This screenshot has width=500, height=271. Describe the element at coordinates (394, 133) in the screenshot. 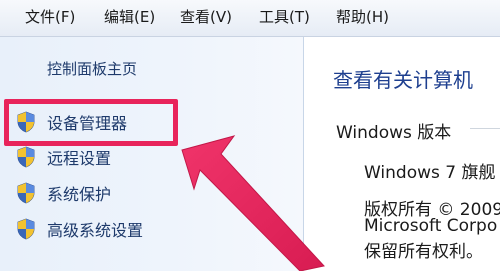

I see `windows-edition-heading: Windows 版本` at that location.